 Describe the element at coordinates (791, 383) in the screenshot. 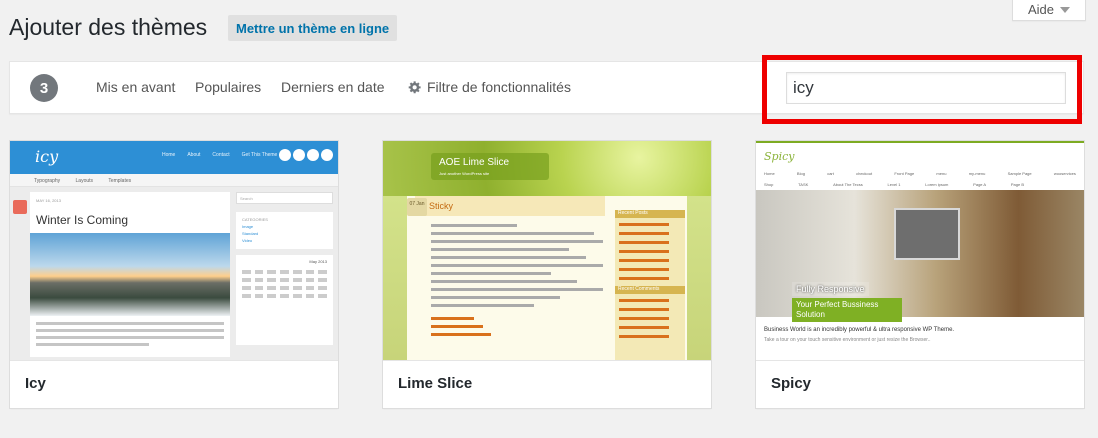

I see `theme-name: Spicy` at that location.